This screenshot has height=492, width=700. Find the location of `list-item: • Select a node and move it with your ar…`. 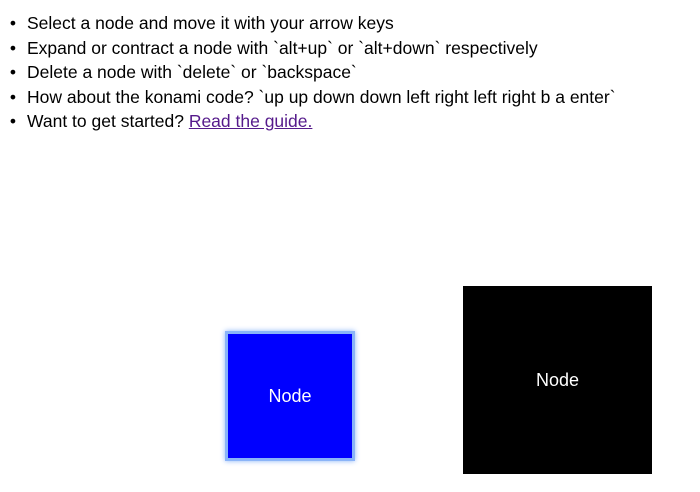

list-item: • Select a node and move it with your ar… is located at coordinates (313, 23).